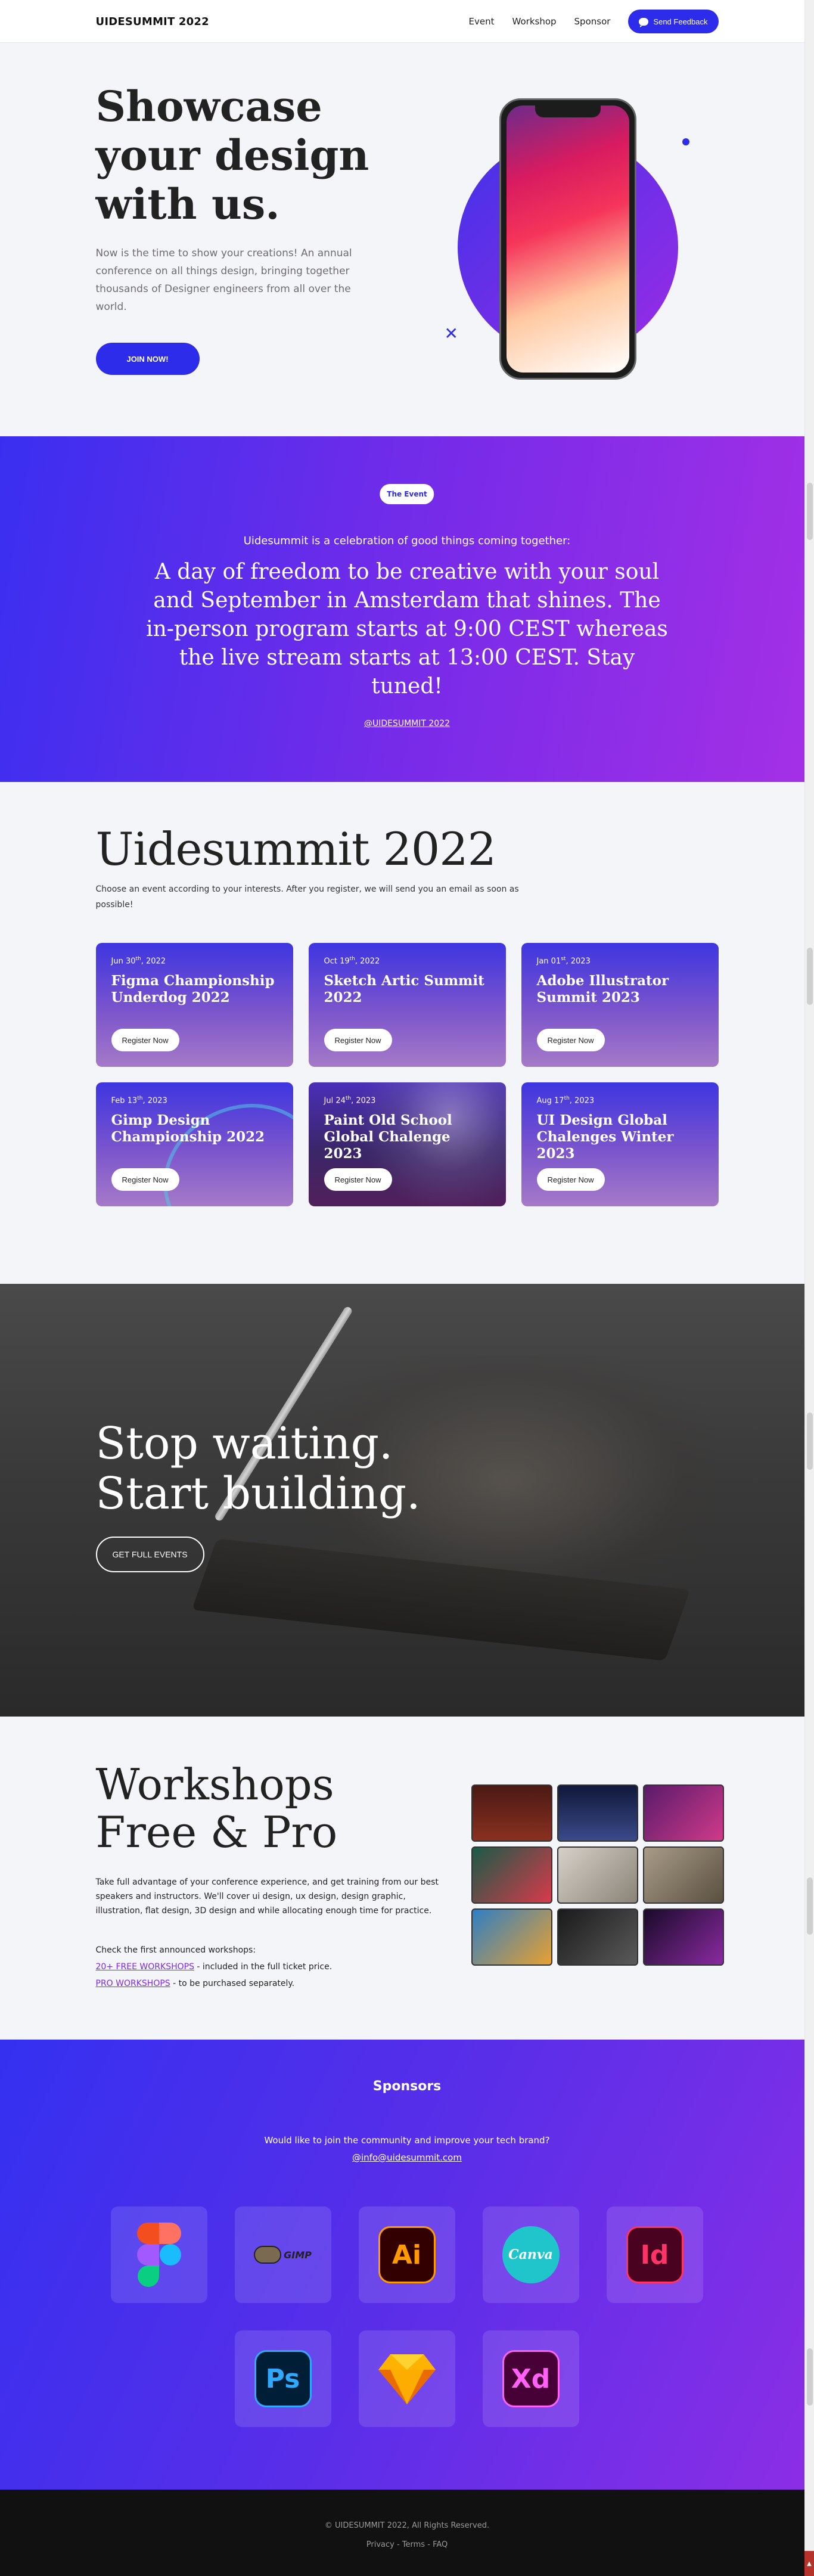  What do you see at coordinates (534, 22) in the screenshot?
I see `nav-link-workshop: Workshop` at bounding box center [534, 22].